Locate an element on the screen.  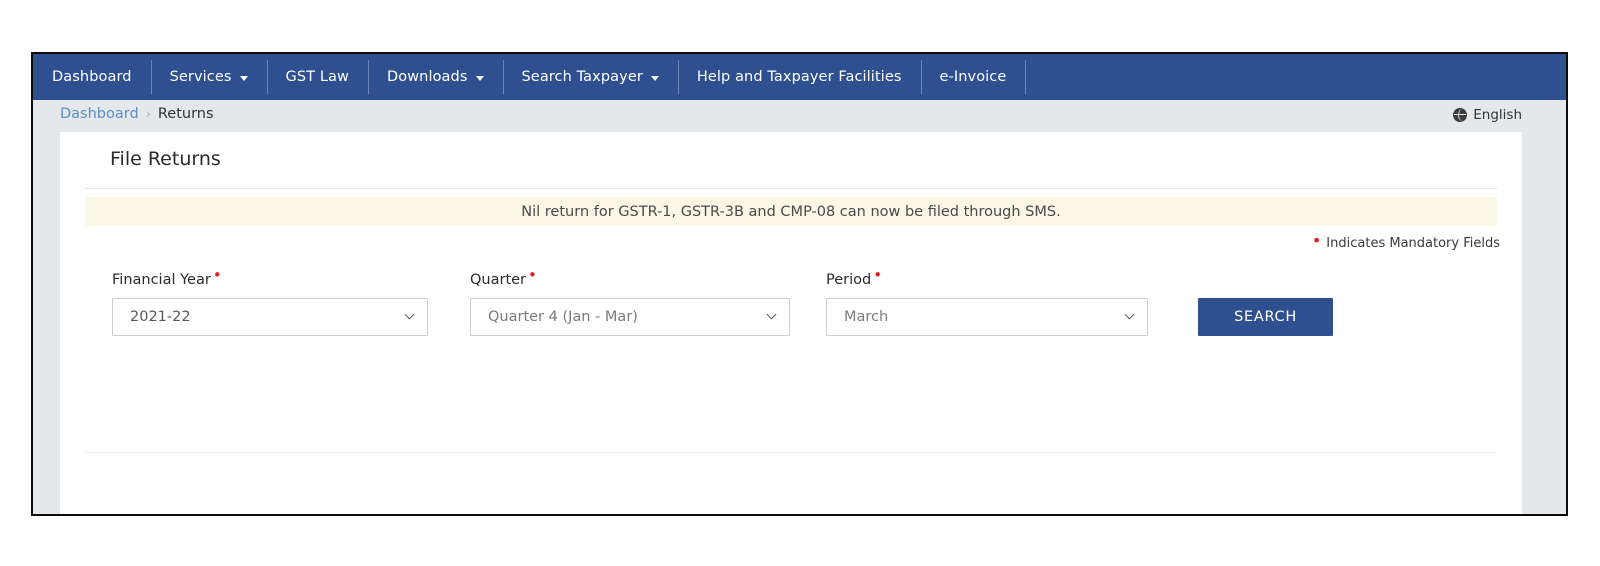
nav-item-label: Services is located at coordinates (200, 77).